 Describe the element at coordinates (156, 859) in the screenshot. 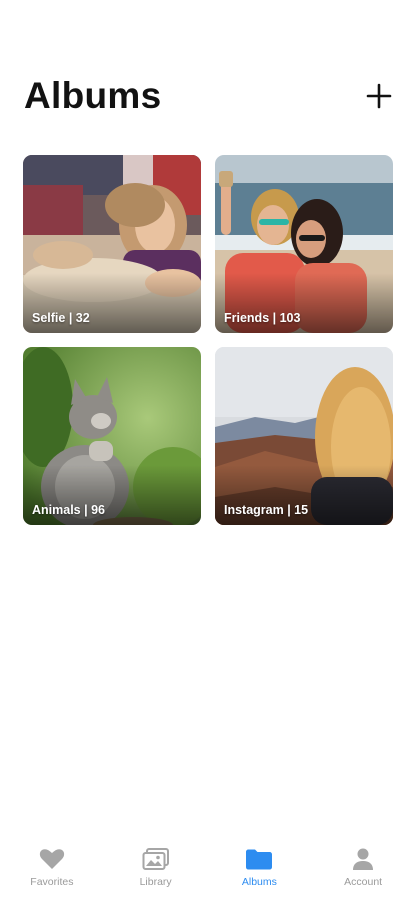

I see `photo-stack-icon` at that location.